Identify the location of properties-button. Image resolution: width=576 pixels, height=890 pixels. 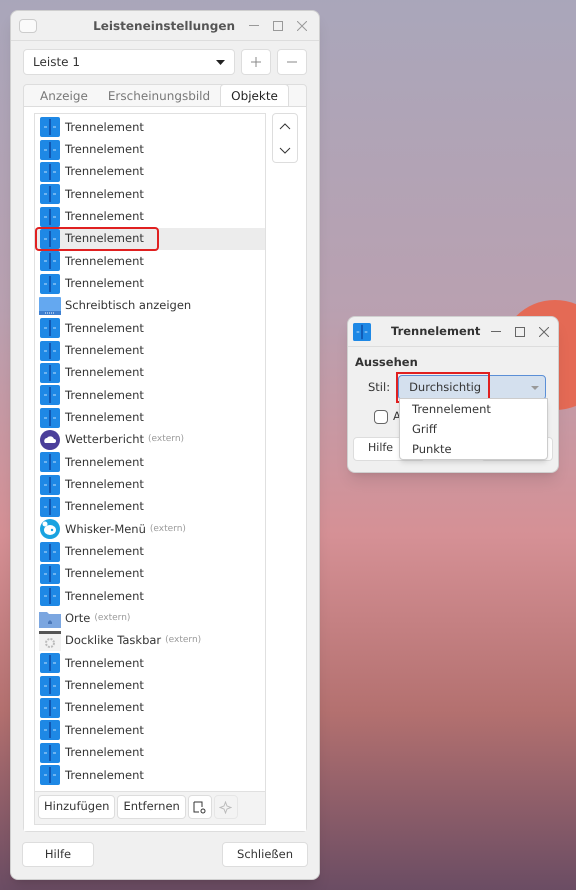
(200, 807).